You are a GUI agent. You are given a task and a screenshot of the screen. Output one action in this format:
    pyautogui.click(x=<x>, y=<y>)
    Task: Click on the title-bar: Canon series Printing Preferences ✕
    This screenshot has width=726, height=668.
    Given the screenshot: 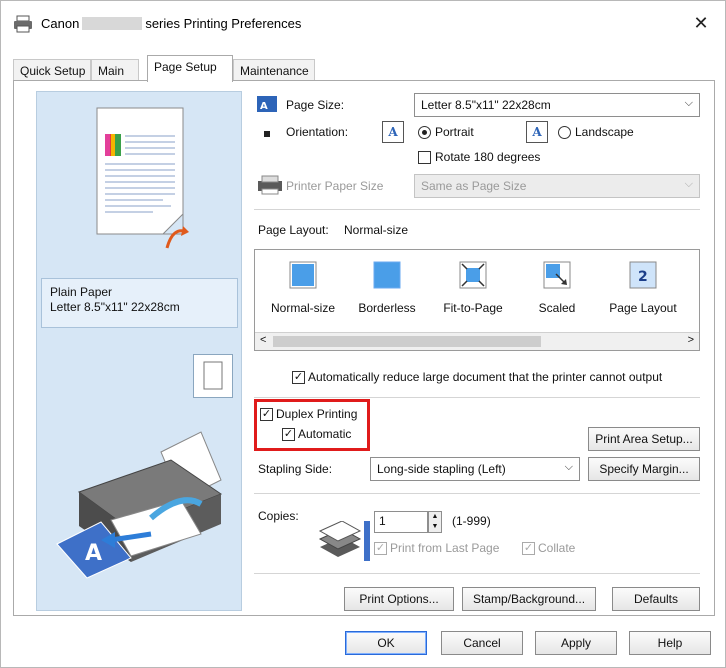 What is the action you would take?
    pyautogui.click(x=363, y=24)
    